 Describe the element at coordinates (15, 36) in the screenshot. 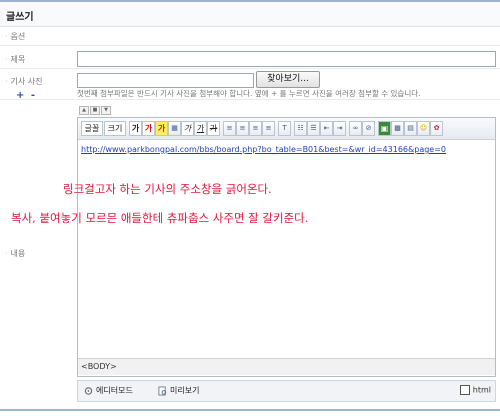

I see `option-row-label: · 옵션` at that location.